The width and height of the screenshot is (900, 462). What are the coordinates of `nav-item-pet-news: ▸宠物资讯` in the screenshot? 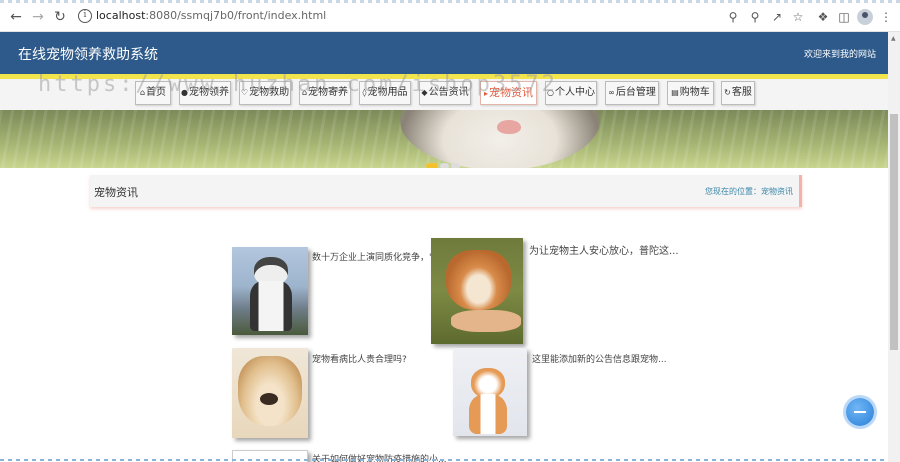 It's located at (508, 93).